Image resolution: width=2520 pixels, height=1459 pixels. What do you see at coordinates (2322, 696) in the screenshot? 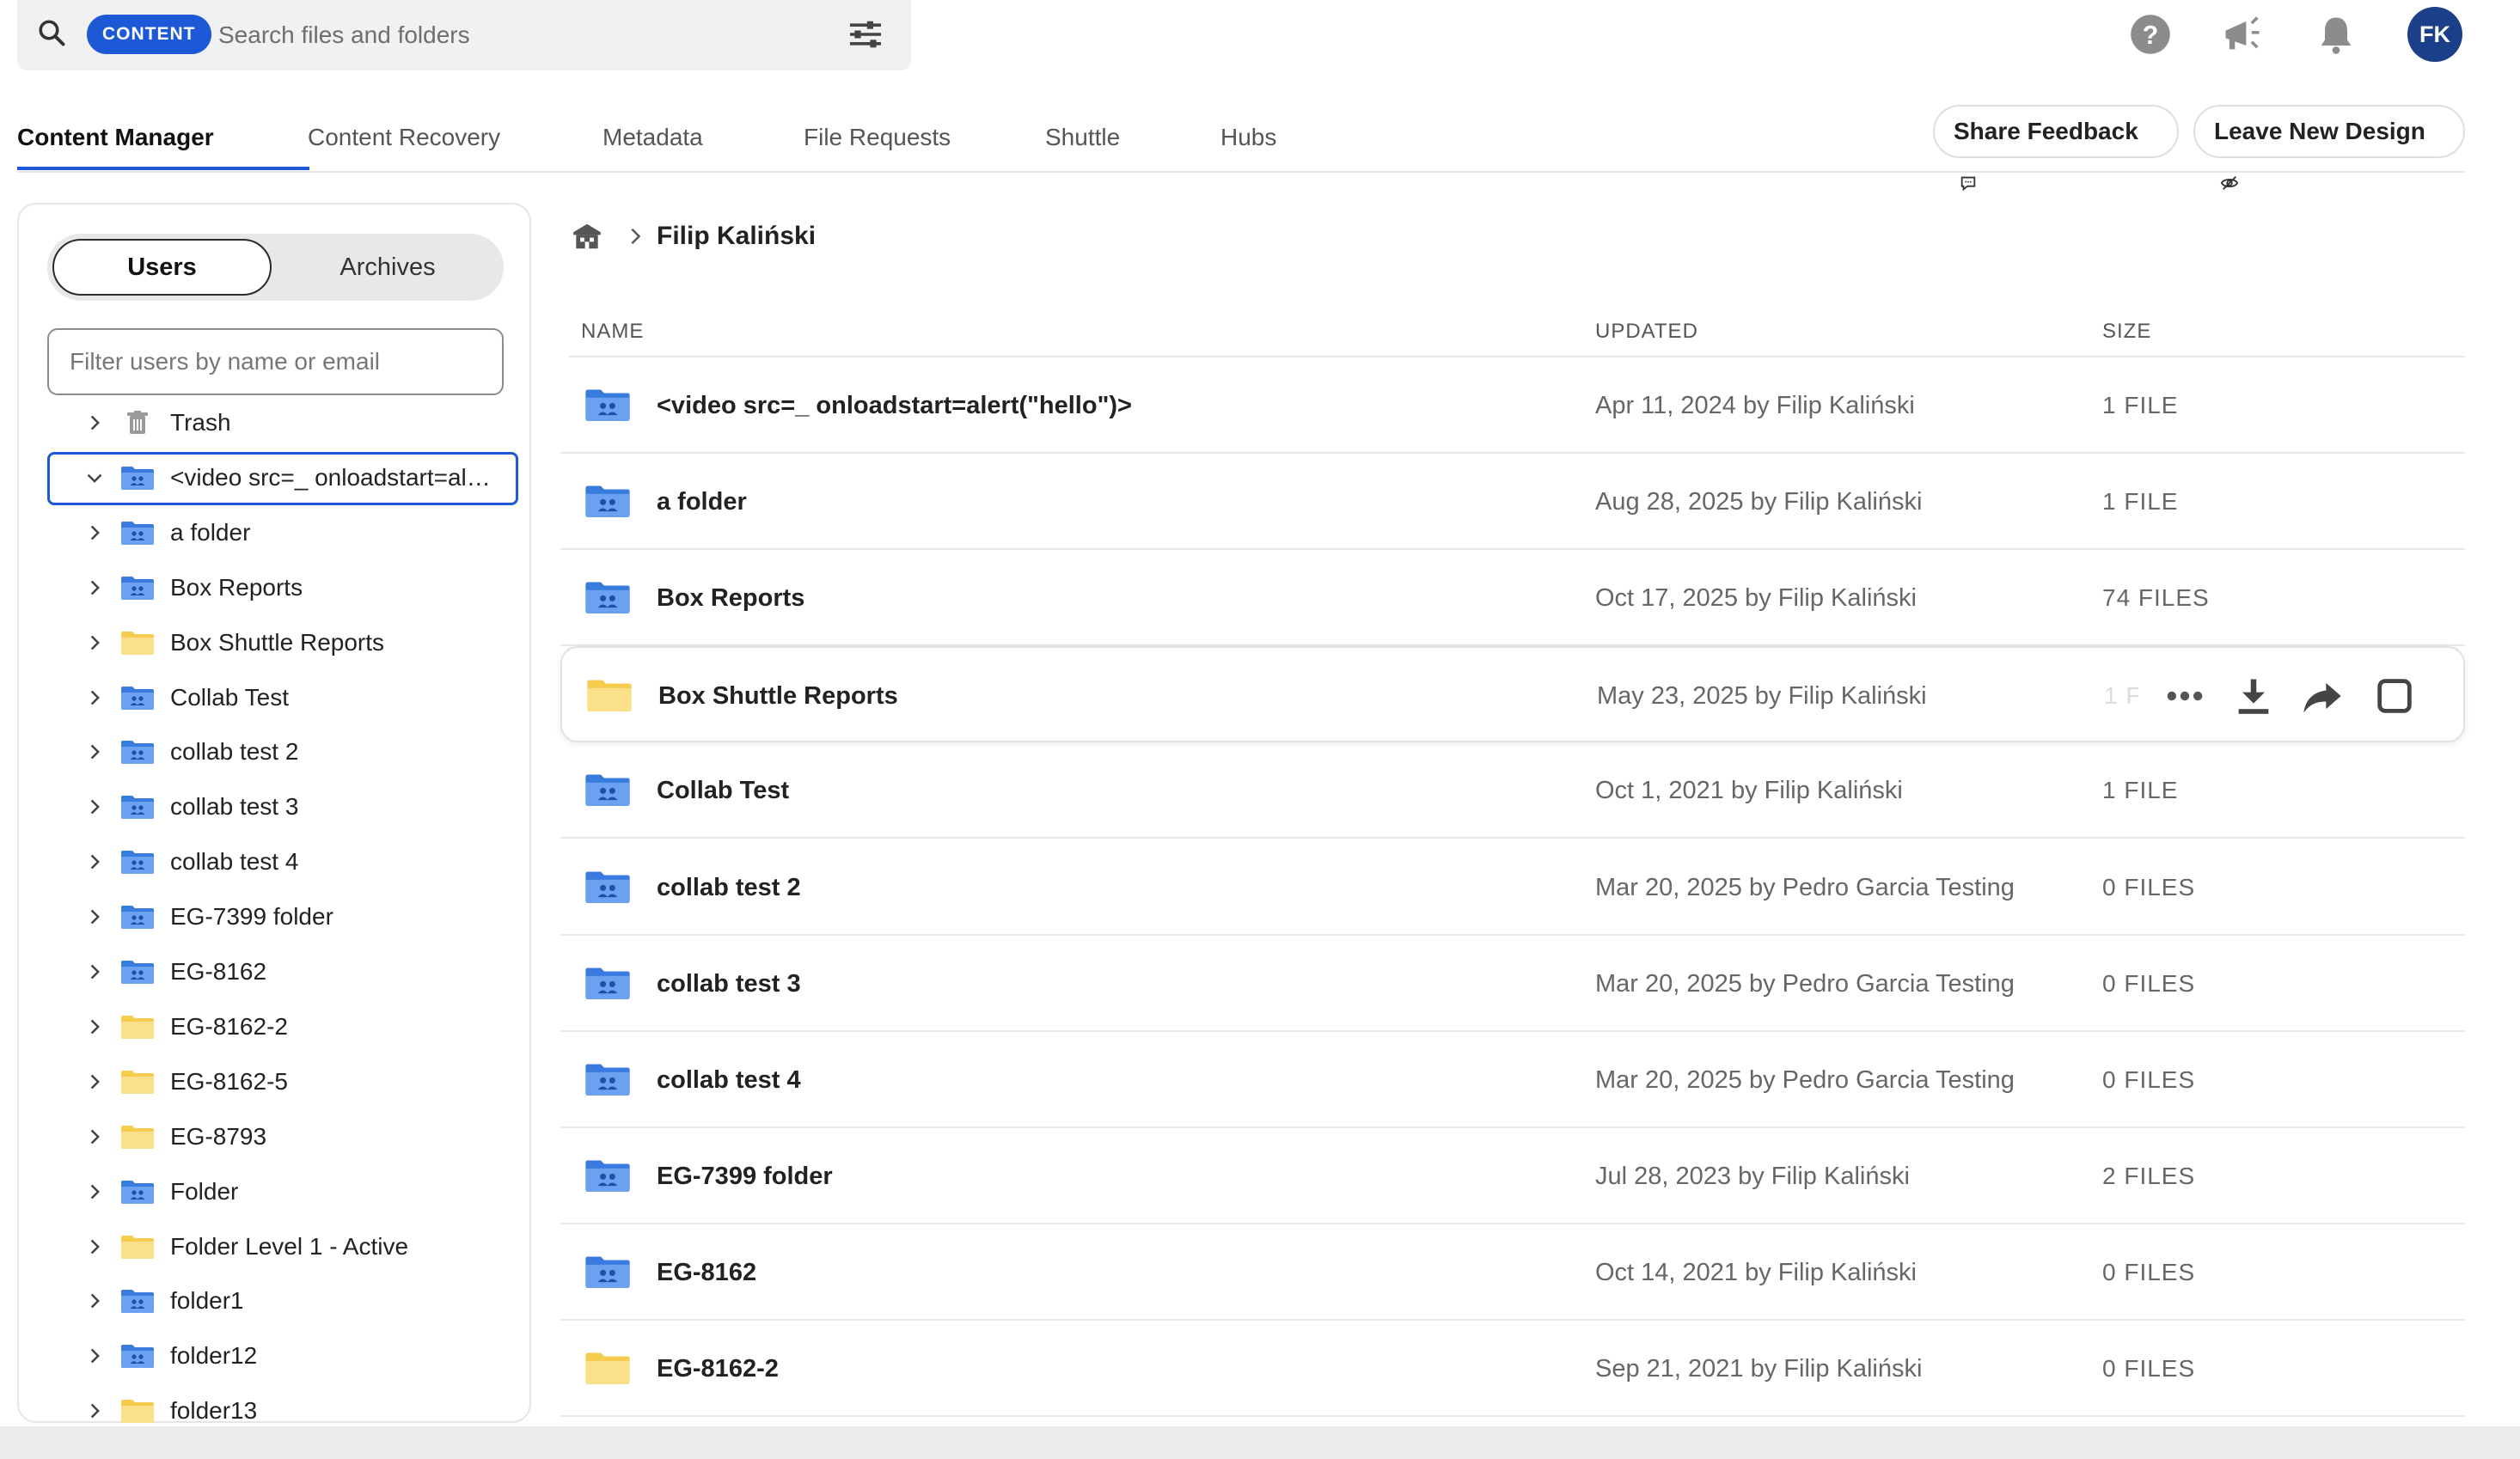
I see `share-icon` at bounding box center [2322, 696].